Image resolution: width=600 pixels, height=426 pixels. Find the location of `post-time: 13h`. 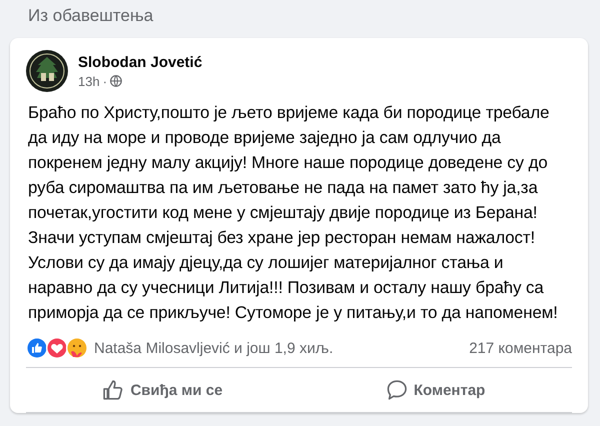

post-time: 13h is located at coordinates (89, 81).